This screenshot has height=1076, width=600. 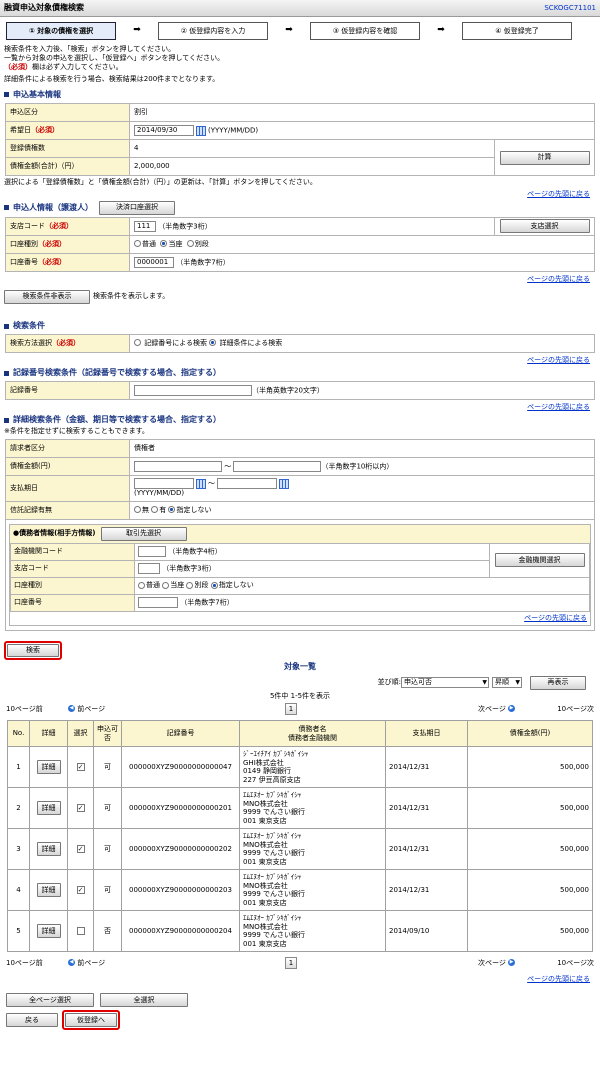 I want to click on row-select-cell: ✓, so click(x=80, y=767).